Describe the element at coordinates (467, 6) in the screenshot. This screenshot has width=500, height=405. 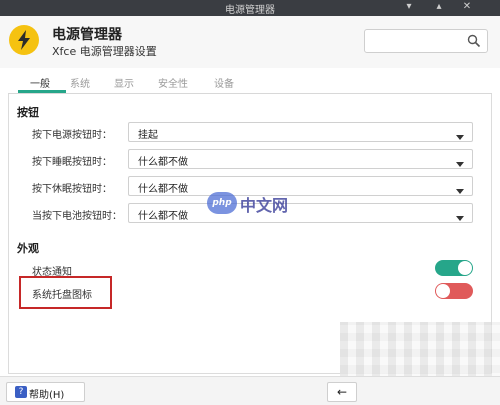
I see `close-icon: ✕` at that location.